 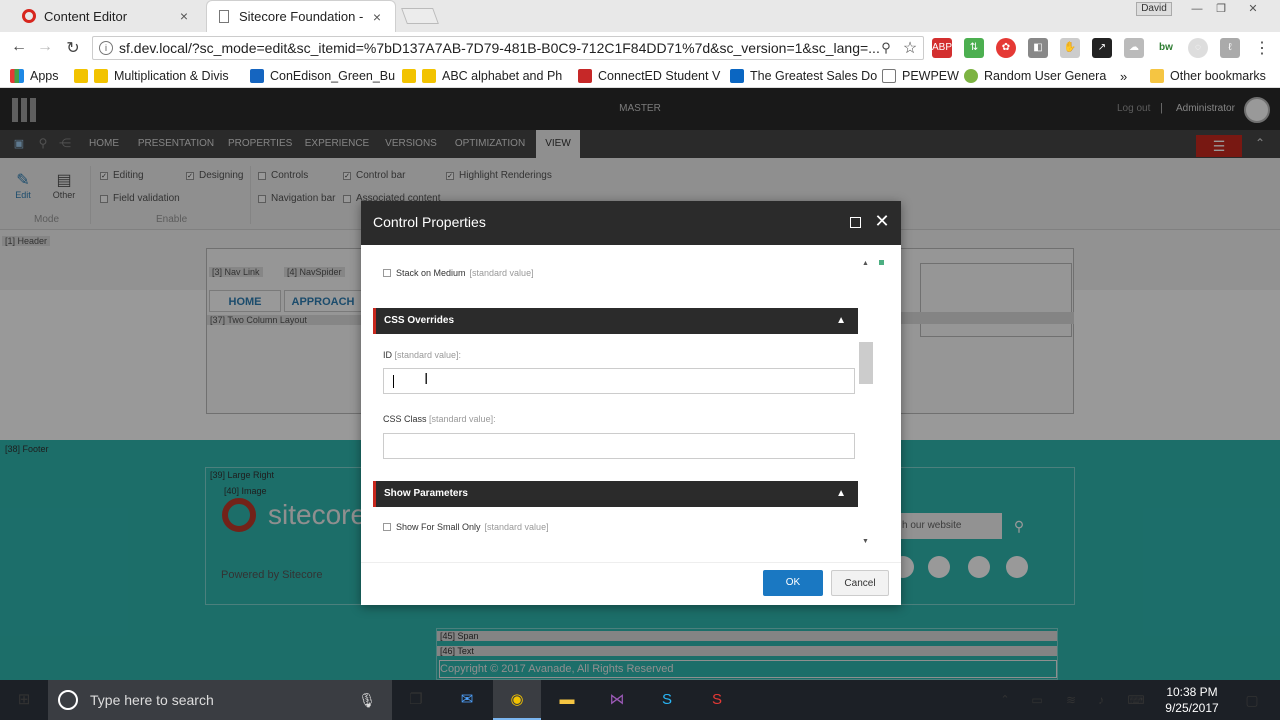 What do you see at coordinates (882, 221) in the screenshot?
I see `close-icon: ✕` at bounding box center [882, 221].